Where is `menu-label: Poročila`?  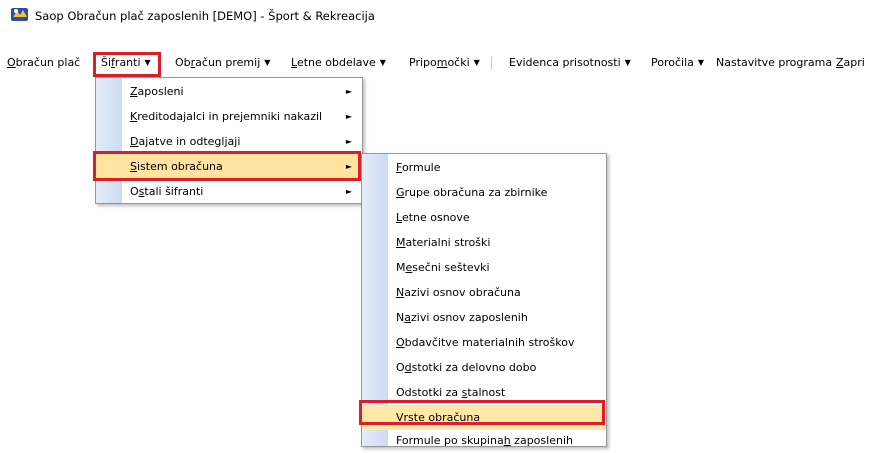
menu-label: Poročila is located at coordinates (672, 62).